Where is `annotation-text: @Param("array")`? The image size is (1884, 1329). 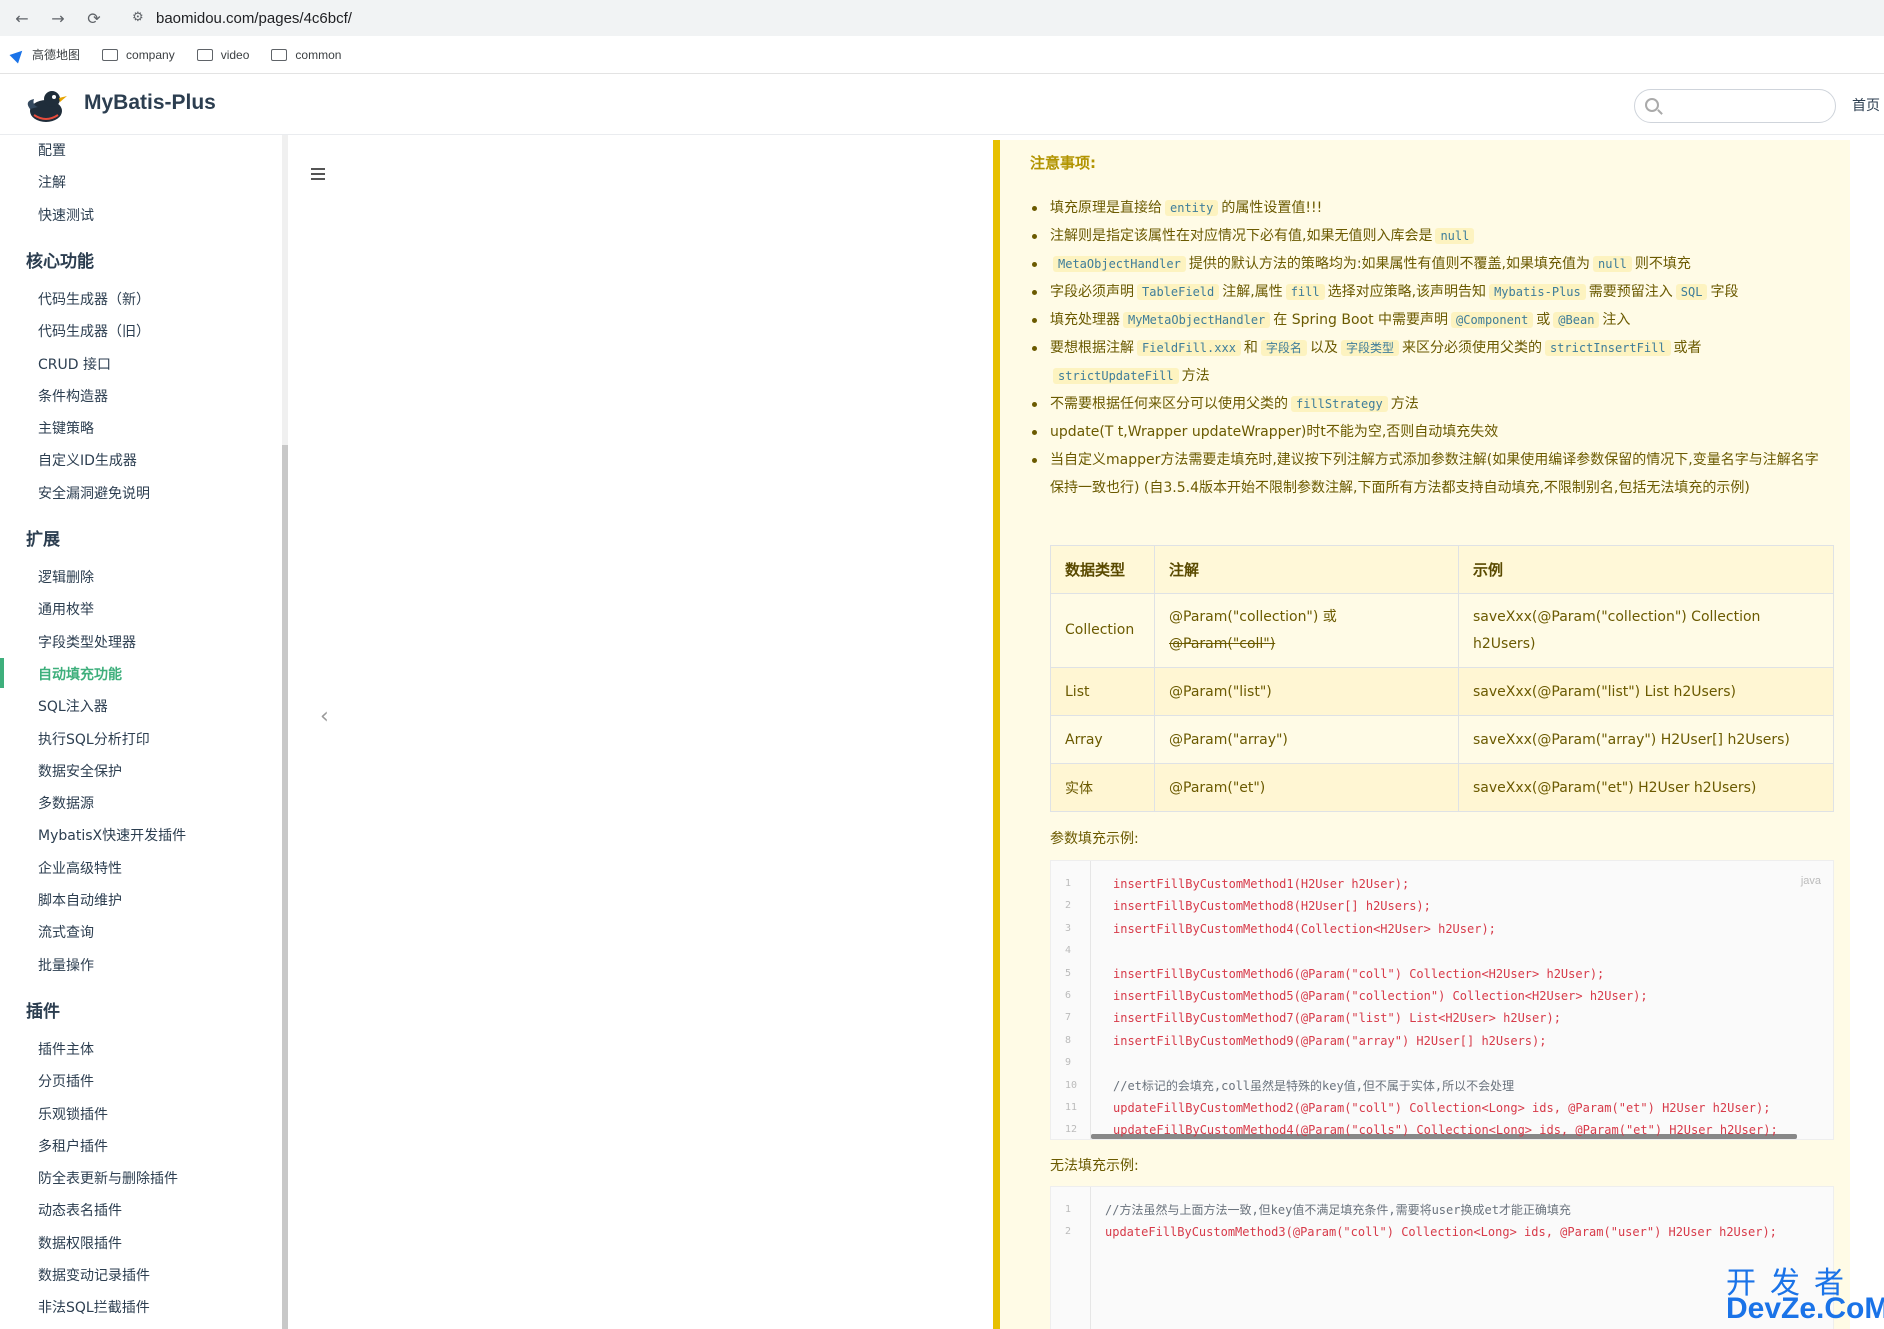 annotation-text: @Param("array") is located at coordinates (1228, 739).